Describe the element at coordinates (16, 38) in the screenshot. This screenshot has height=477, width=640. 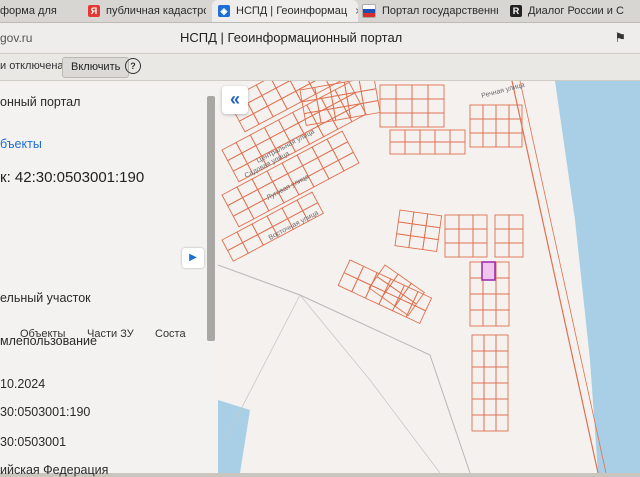
I see `url-field: gov.ru` at that location.